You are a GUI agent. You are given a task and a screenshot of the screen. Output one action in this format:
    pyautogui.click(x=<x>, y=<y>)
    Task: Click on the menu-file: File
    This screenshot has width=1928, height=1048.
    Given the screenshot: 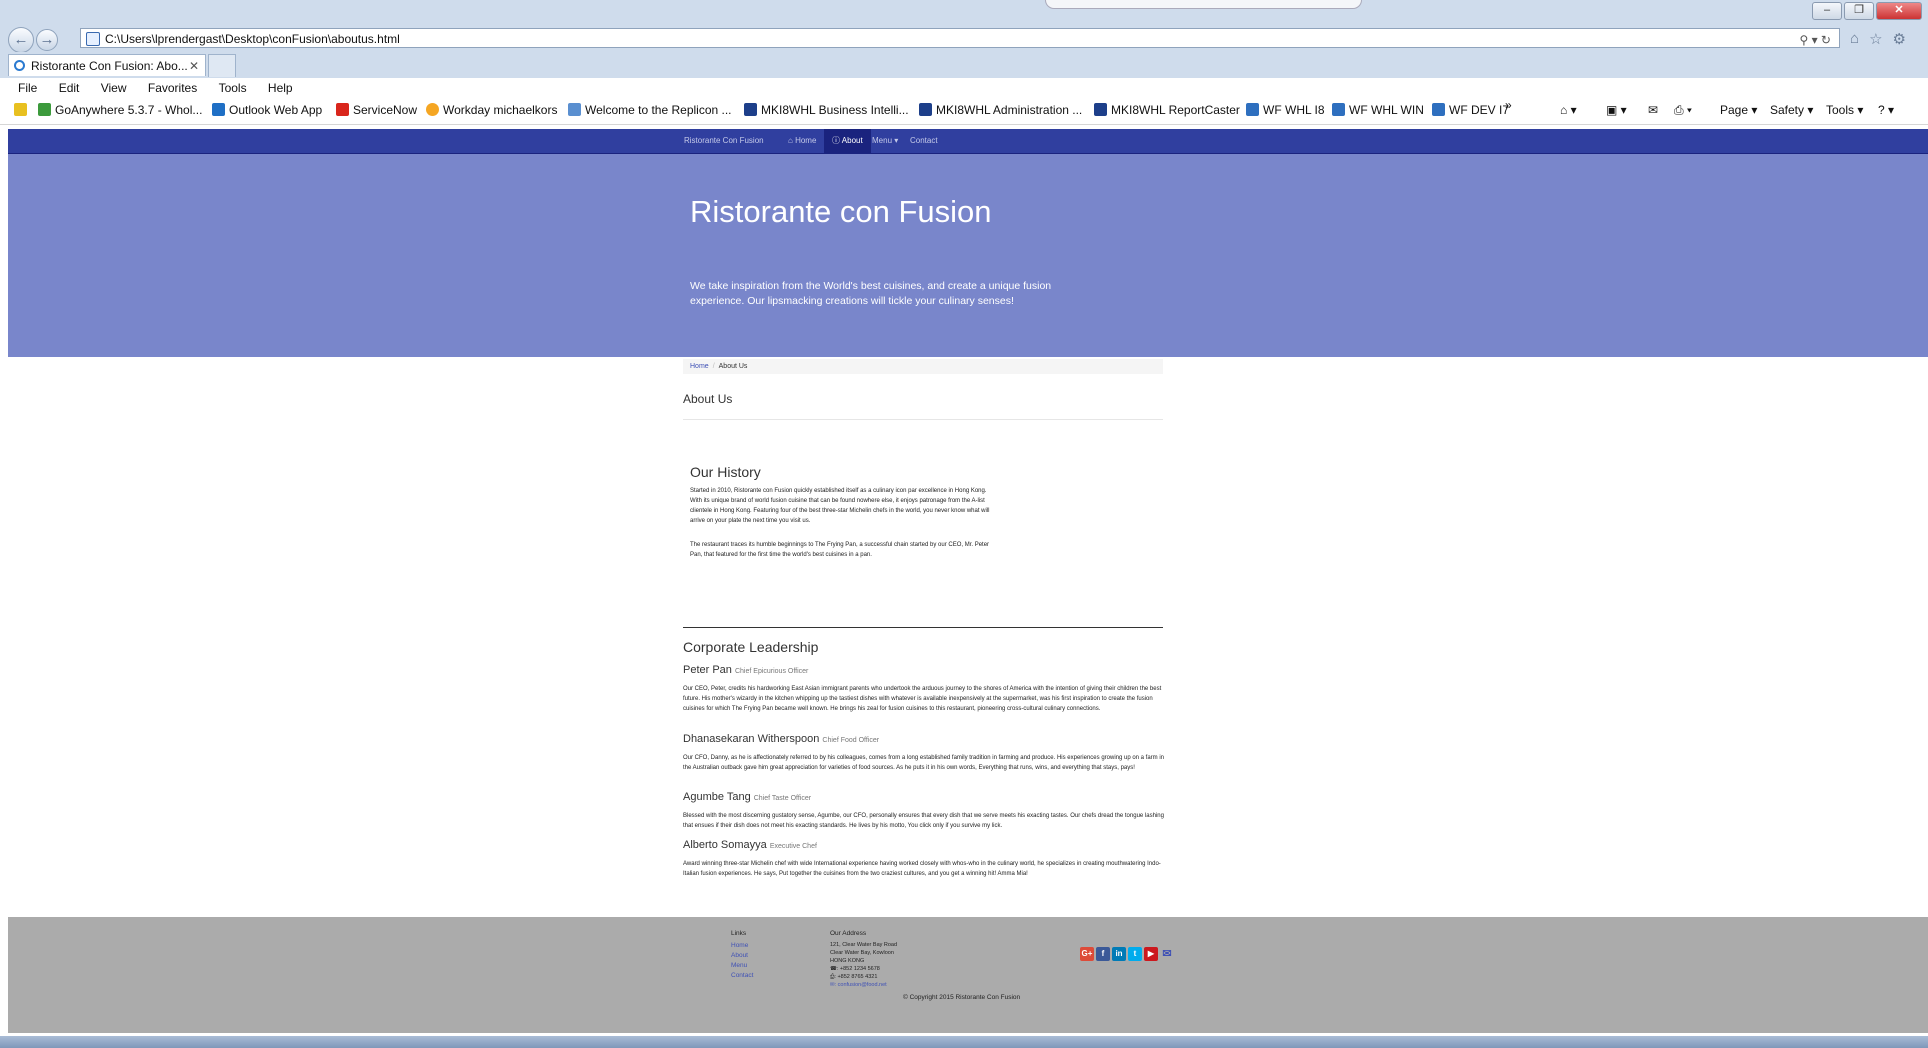 What is the action you would take?
    pyautogui.click(x=27, y=88)
    